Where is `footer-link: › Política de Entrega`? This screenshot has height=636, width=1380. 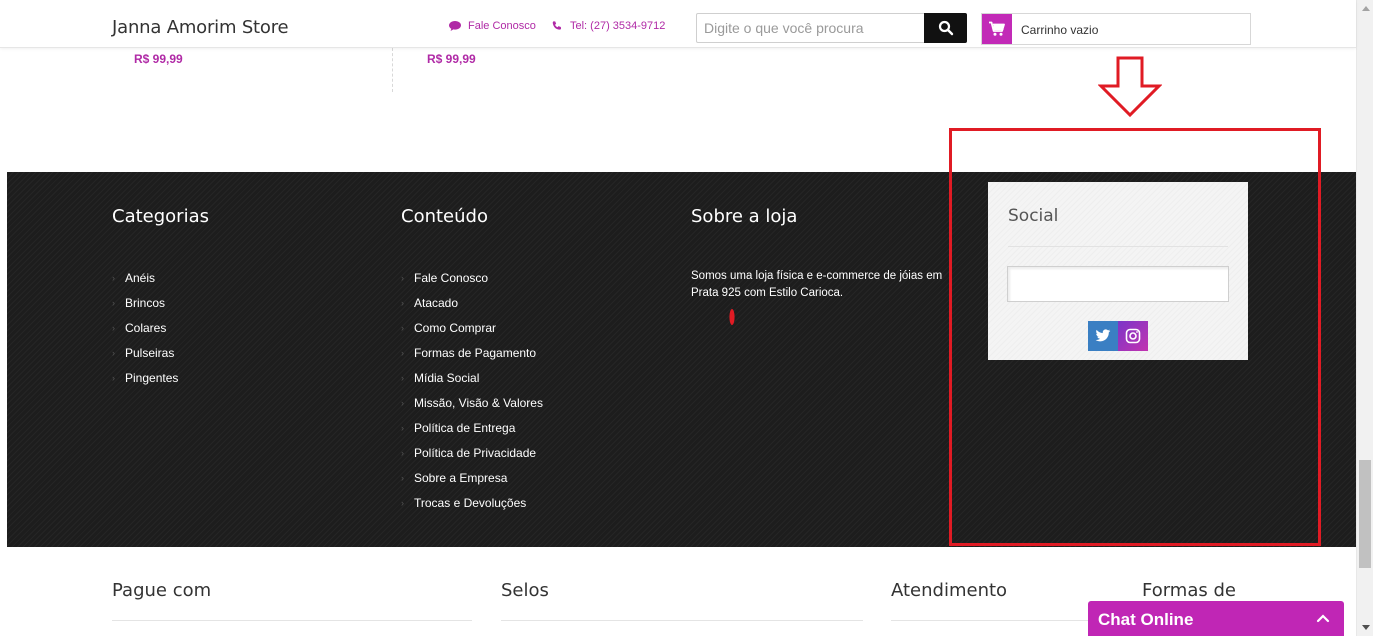
footer-link: › Política de Entrega is located at coordinates (472, 433).